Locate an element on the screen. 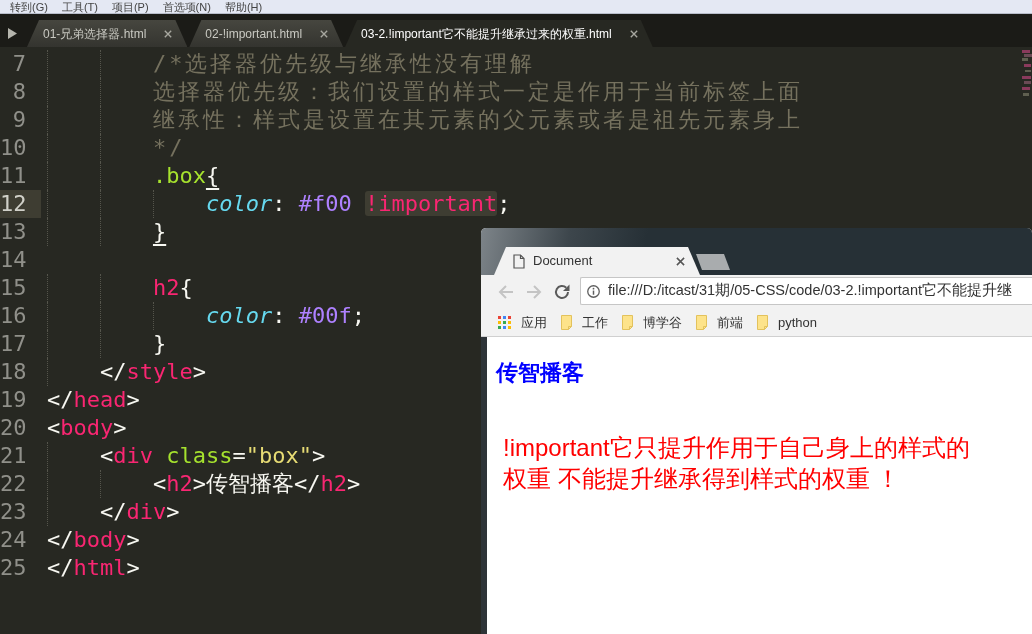 The image size is (1032, 634). bookmark-link: 前端 is located at coordinates (719, 322).